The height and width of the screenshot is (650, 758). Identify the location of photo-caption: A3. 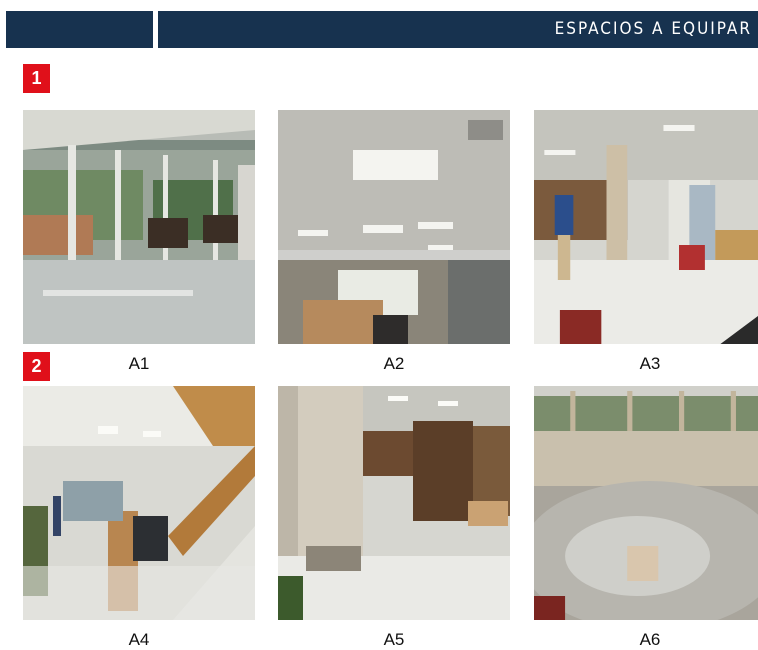
(650, 363).